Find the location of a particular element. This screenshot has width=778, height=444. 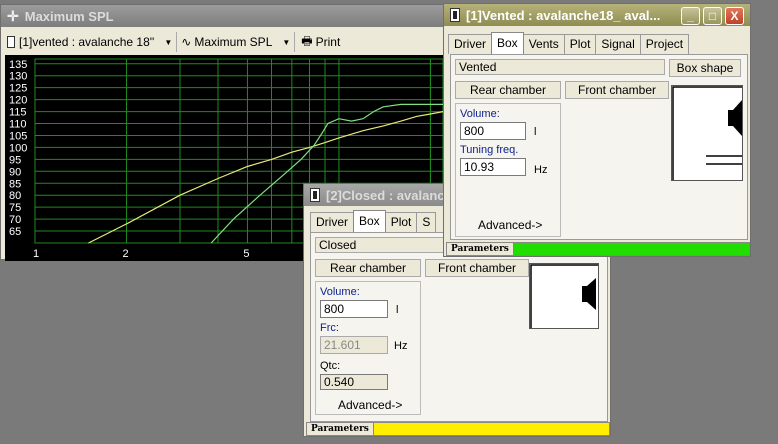

close-button: X is located at coordinates (734, 16).